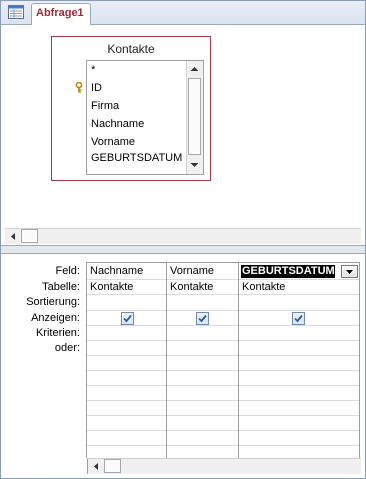 The width and height of the screenshot is (366, 479). Describe the element at coordinates (96, 88) in the screenshot. I see `field-item-id: ID` at that location.